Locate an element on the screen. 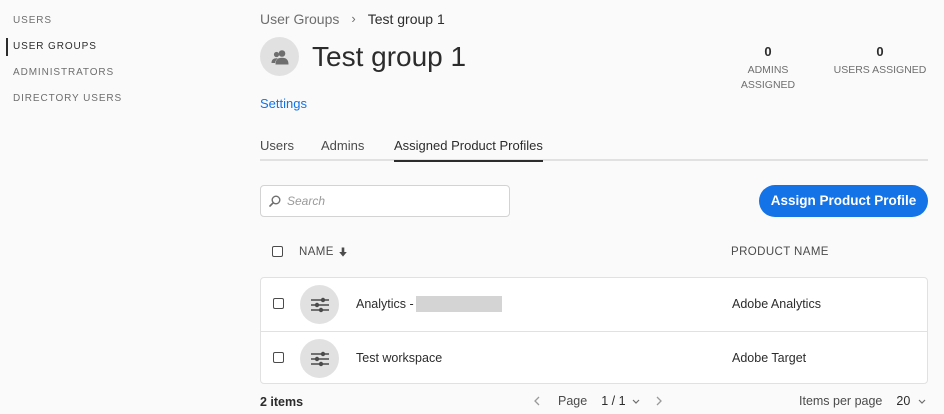  column-header-name: NAME is located at coordinates (323, 252).